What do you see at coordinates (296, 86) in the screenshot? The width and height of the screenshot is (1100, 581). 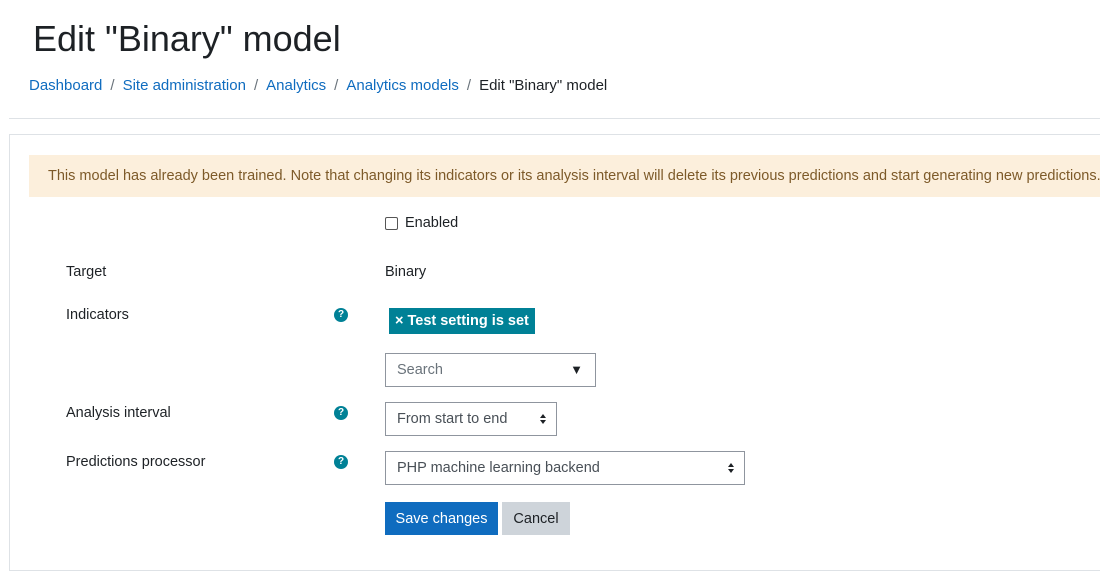 I see `breadcrumb-item-analytics: Analytics` at bounding box center [296, 86].